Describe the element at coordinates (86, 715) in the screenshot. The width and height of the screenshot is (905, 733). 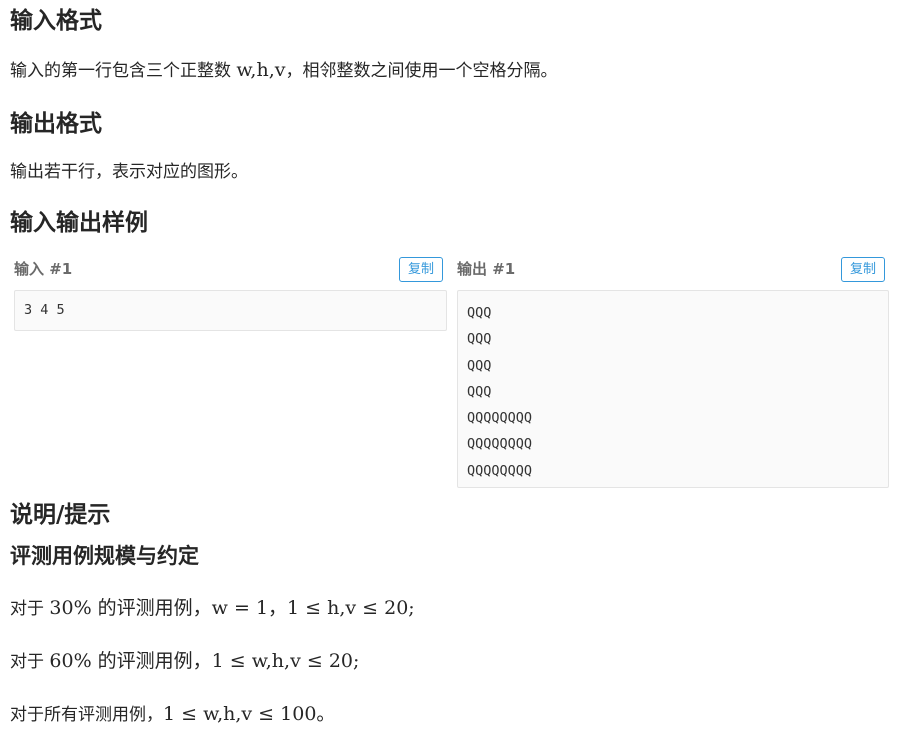
I see `constraint-prefix: 对于所有评测用例，` at that location.